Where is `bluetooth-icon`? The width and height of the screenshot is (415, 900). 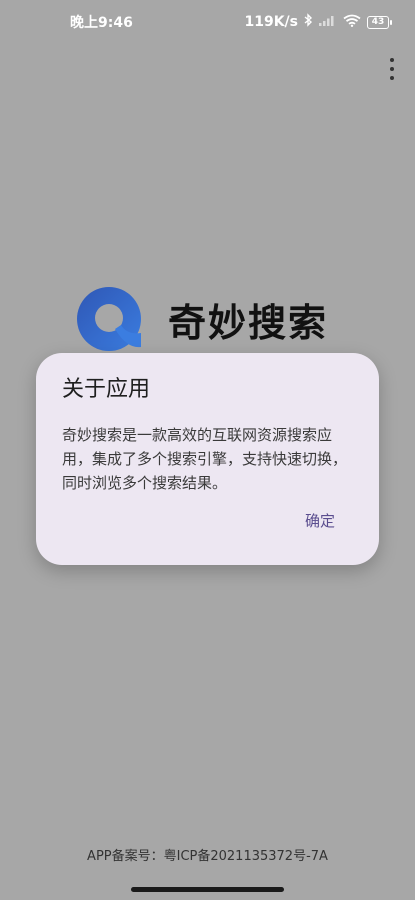 bluetooth-icon is located at coordinates (308, 22).